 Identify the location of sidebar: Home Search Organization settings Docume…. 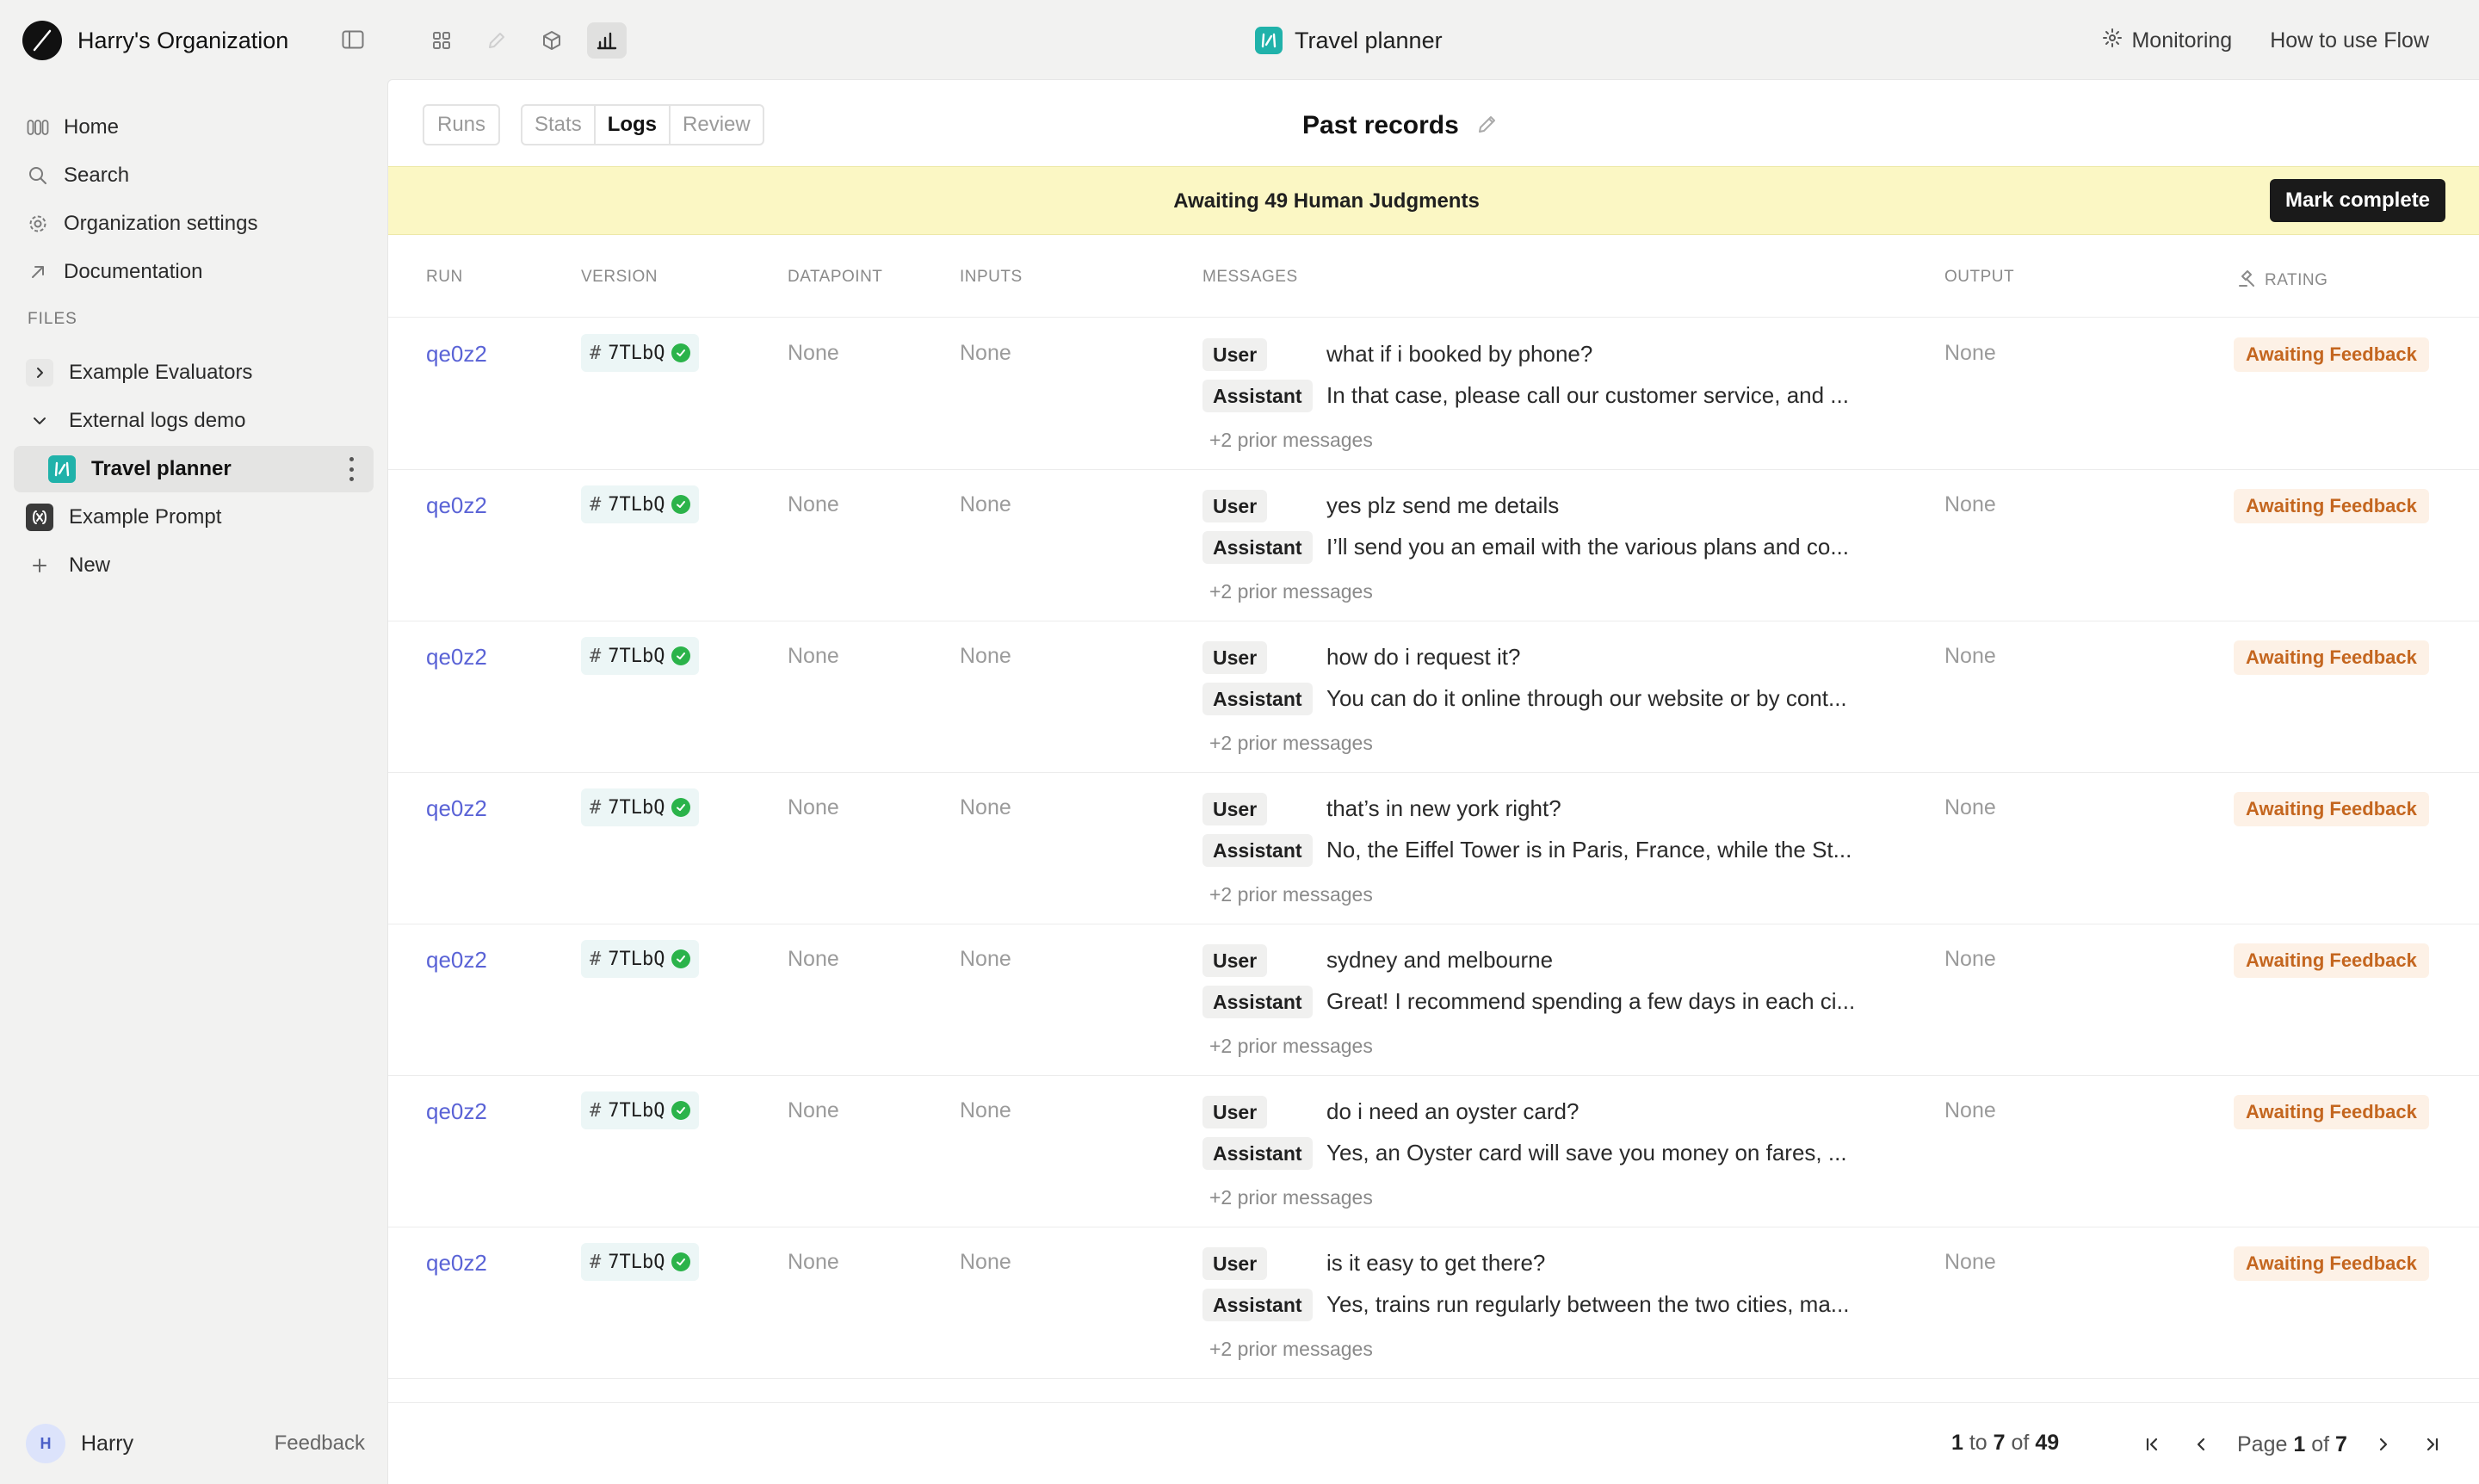
(193, 781).